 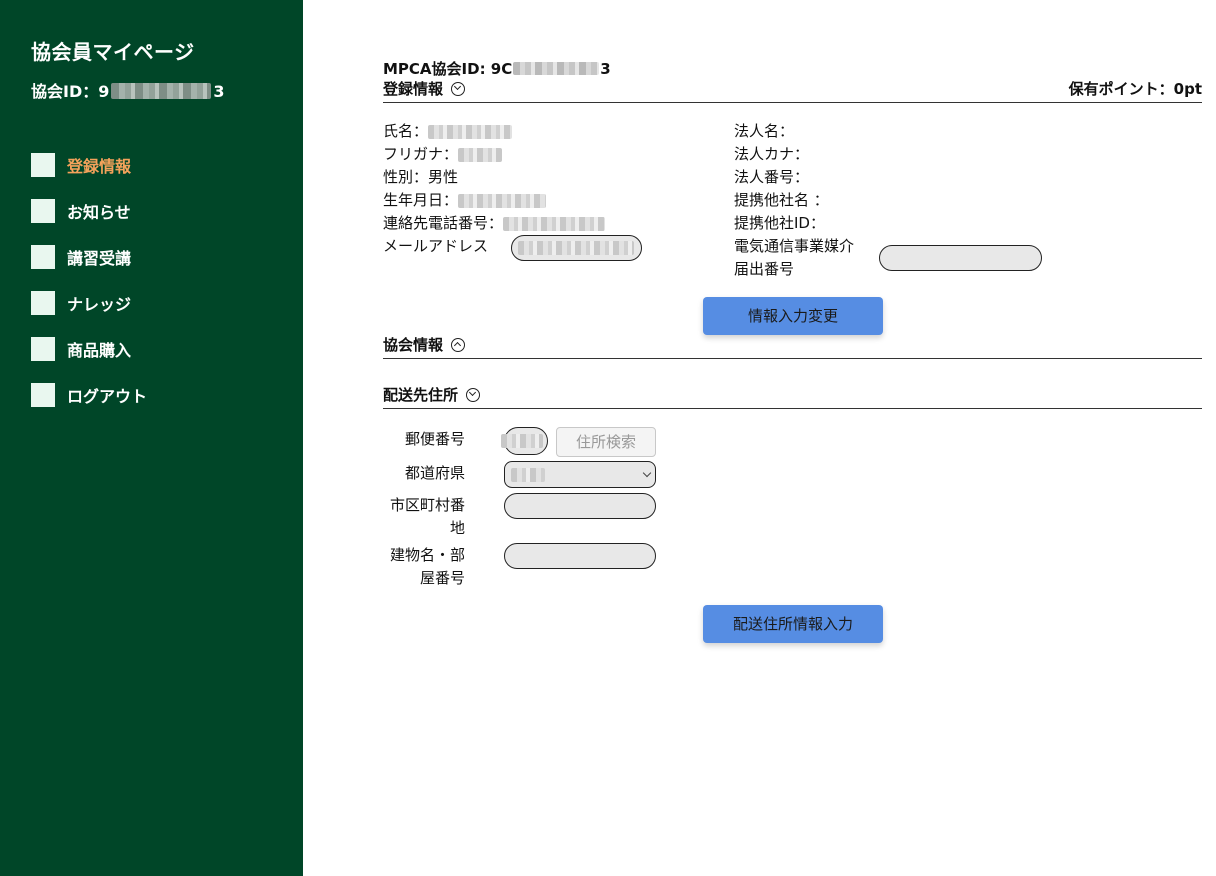 What do you see at coordinates (161, 91) in the screenshot?
I see `redacted-member-id` at bounding box center [161, 91].